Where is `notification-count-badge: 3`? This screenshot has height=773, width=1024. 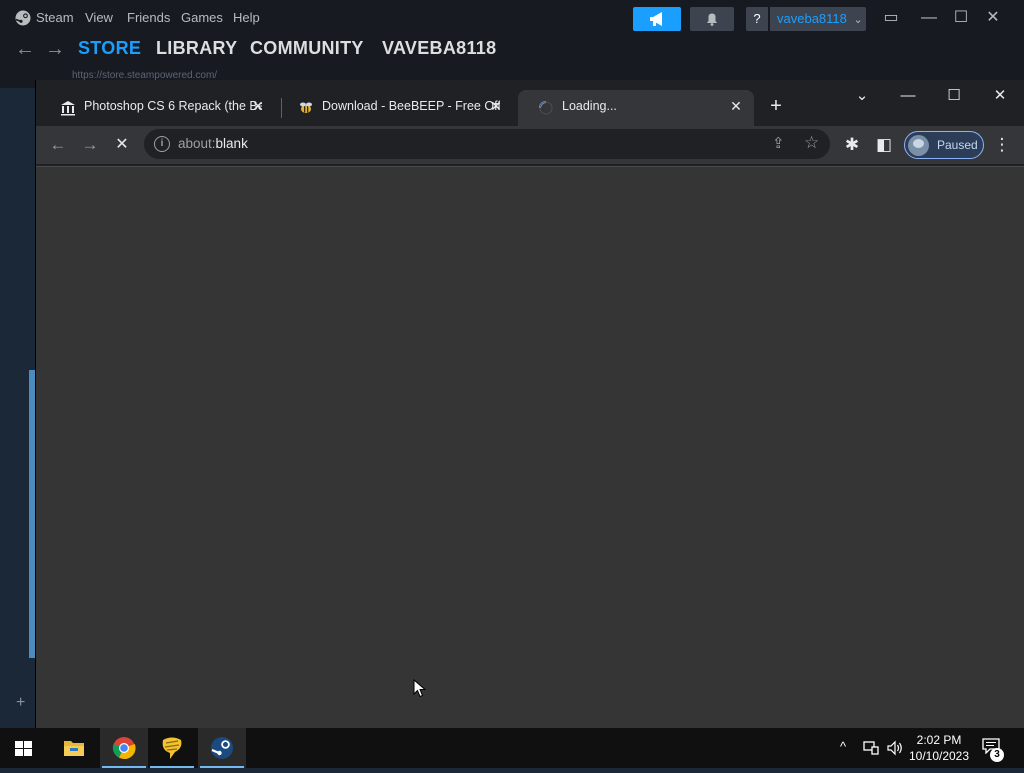
notification-count-badge: 3 is located at coordinates (997, 755).